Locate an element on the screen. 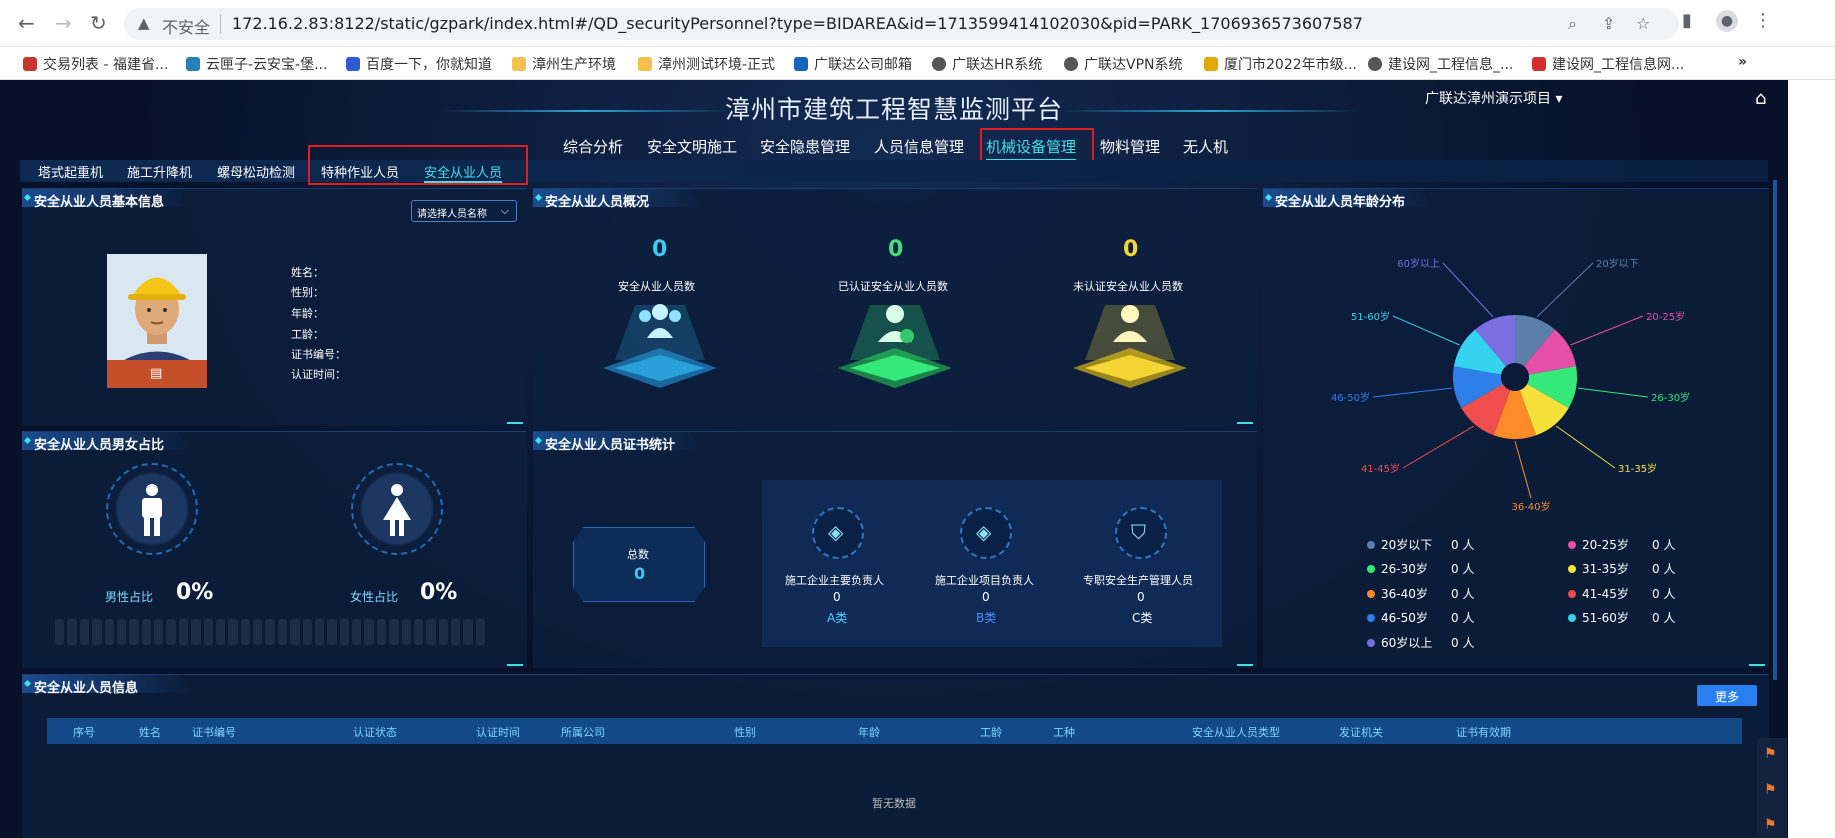 The width and height of the screenshot is (1835, 838). nav-personnel-info: 人员信息管理 is located at coordinates (919, 146).